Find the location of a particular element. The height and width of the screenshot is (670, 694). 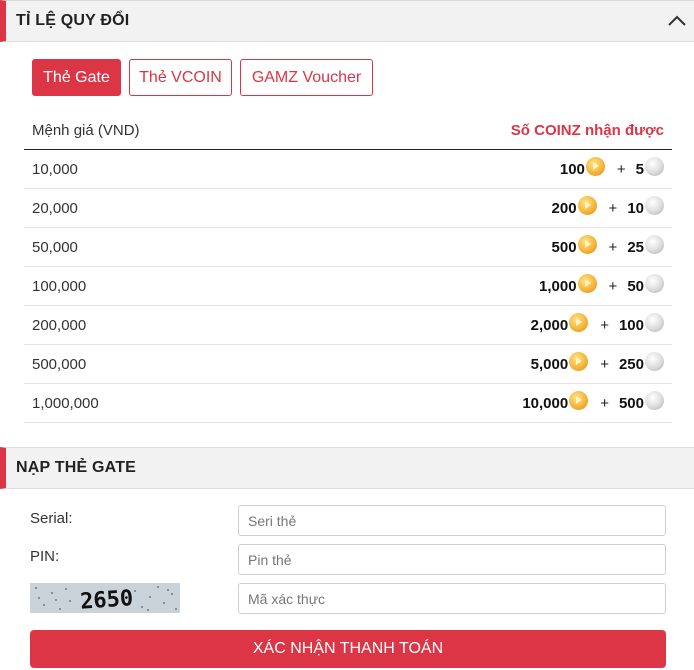

table-row: 500,000 5,000 + 250 is located at coordinates (348, 364).